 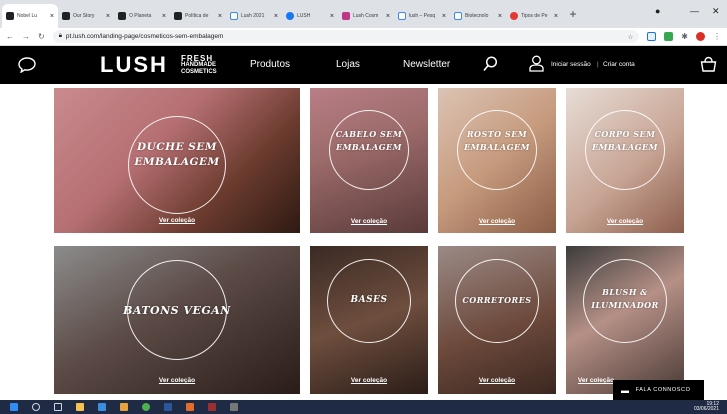 I want to click on chat-icon: ▬, so click(x=625, y=390).